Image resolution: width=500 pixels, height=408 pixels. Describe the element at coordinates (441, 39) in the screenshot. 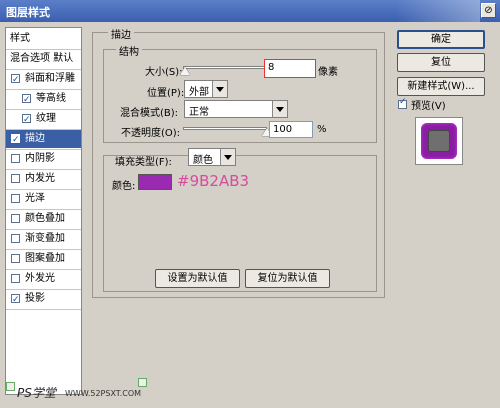

I see `ok-button: 确定` at that location.